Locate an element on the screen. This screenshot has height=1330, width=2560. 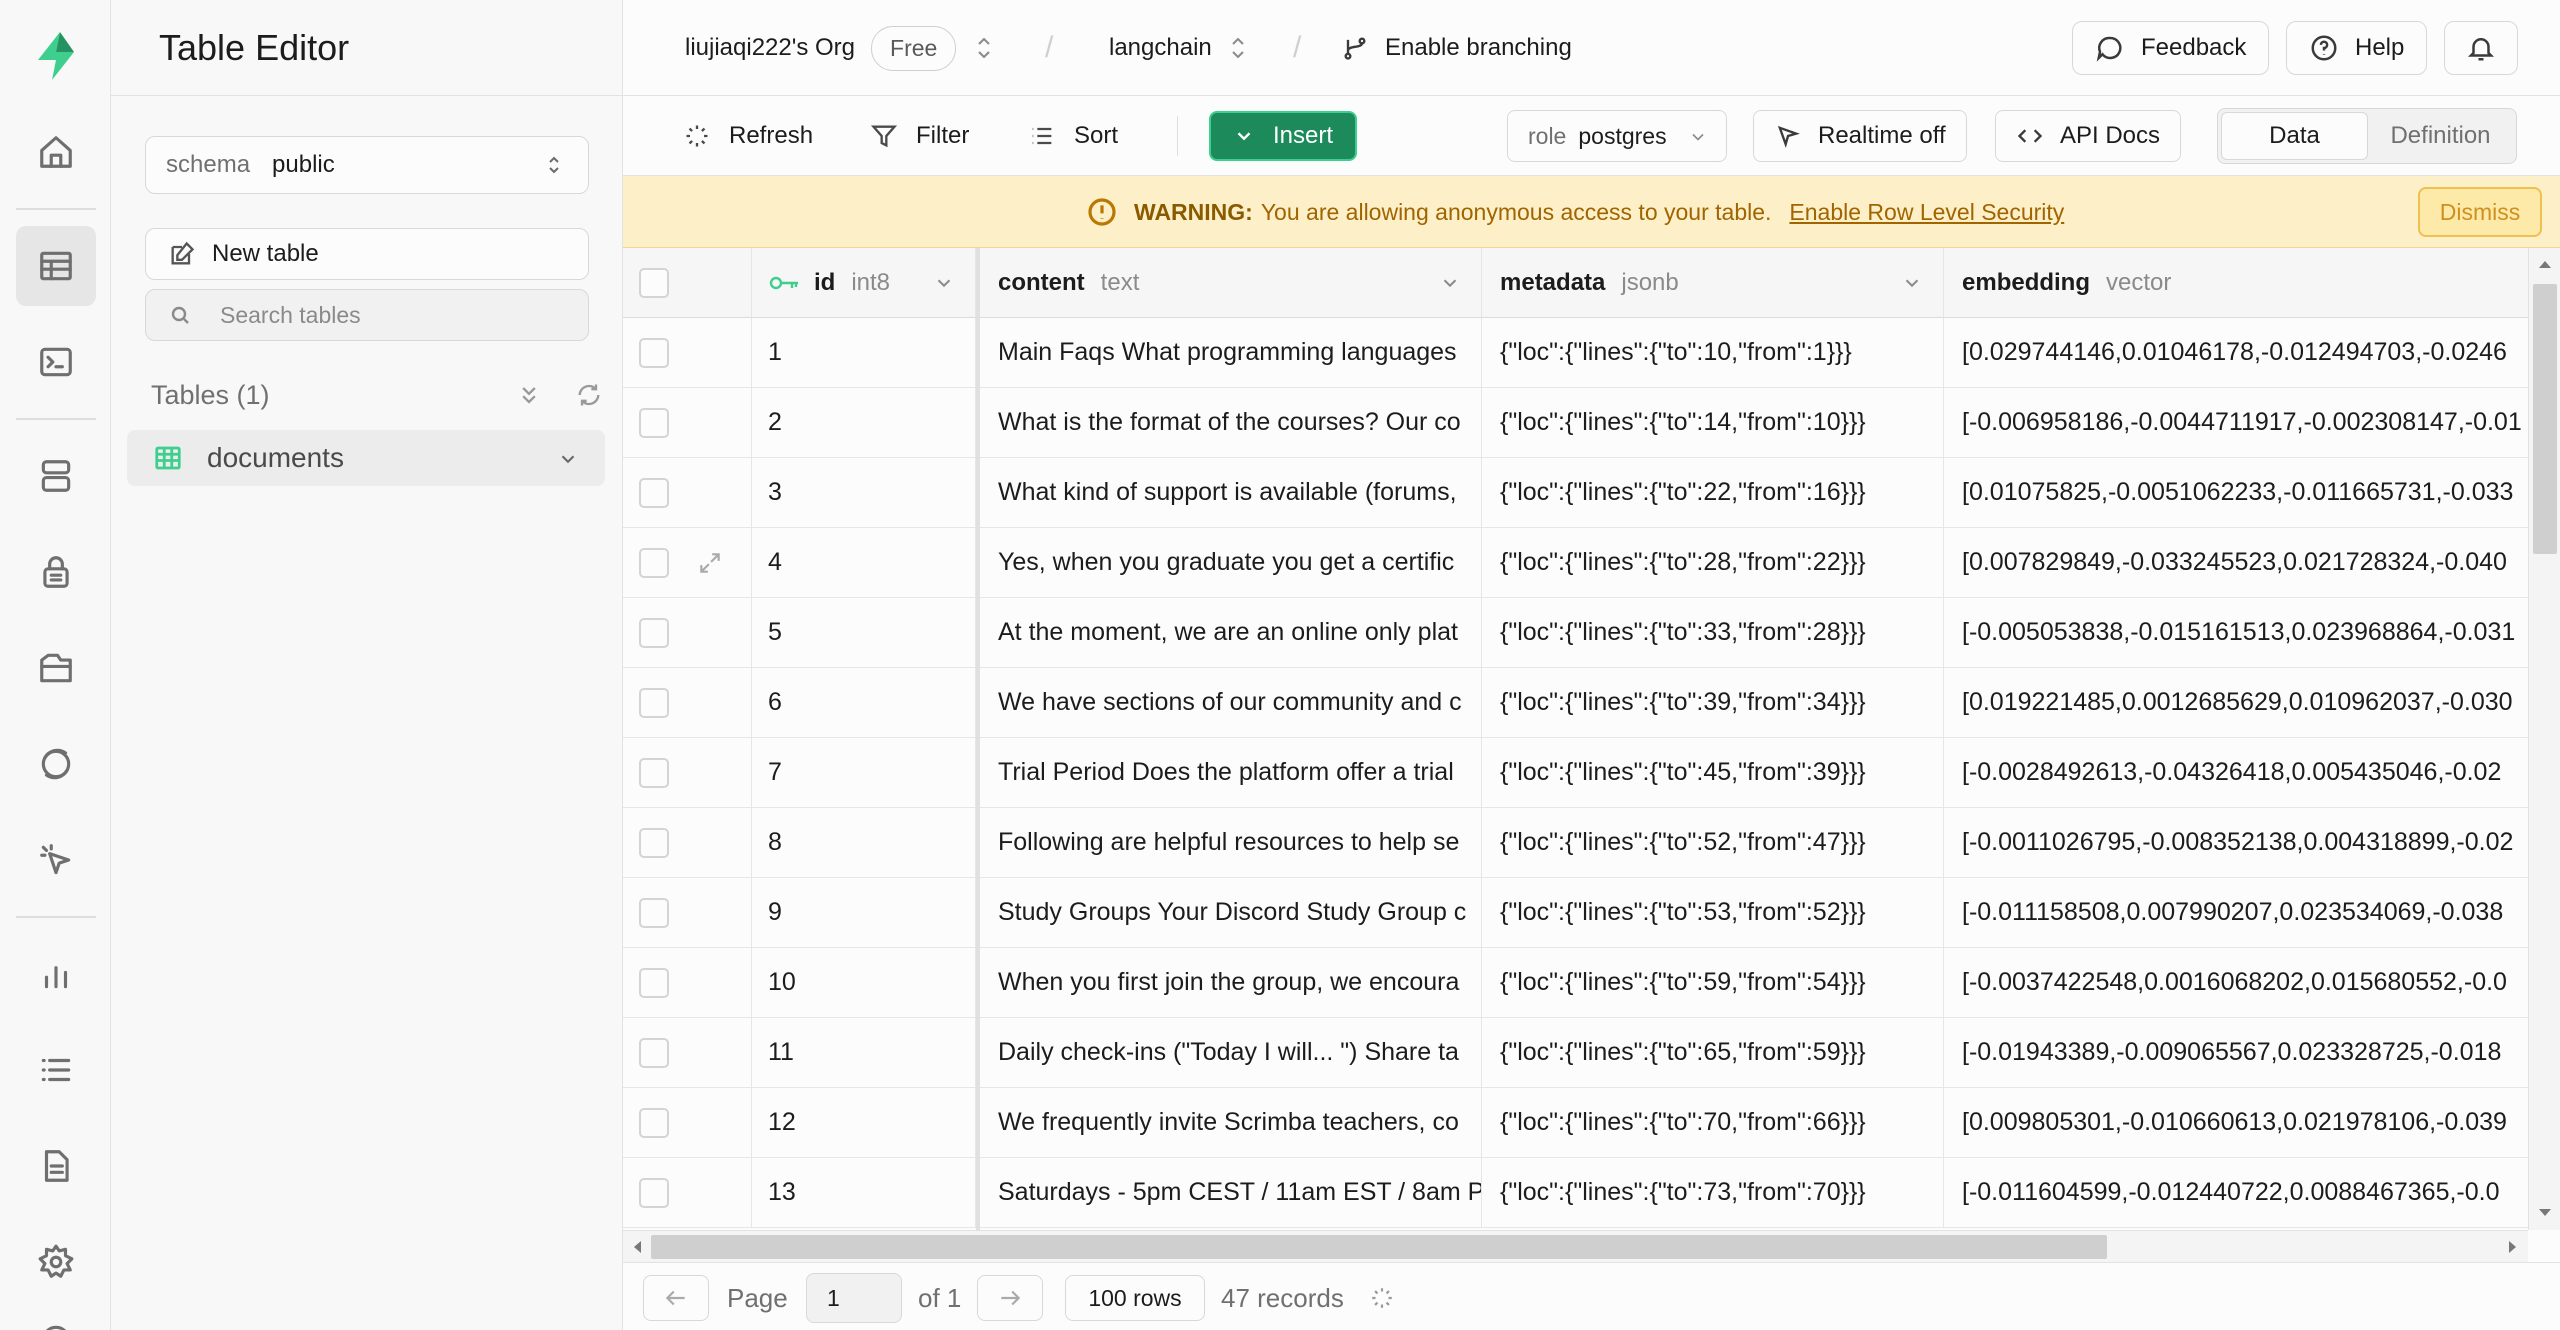
column-header-id: id int8 is located at coordinates (864, 282).